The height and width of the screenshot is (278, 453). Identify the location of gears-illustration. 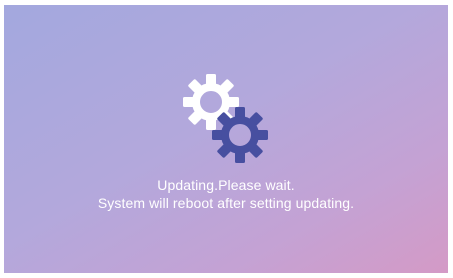
(230, 118).